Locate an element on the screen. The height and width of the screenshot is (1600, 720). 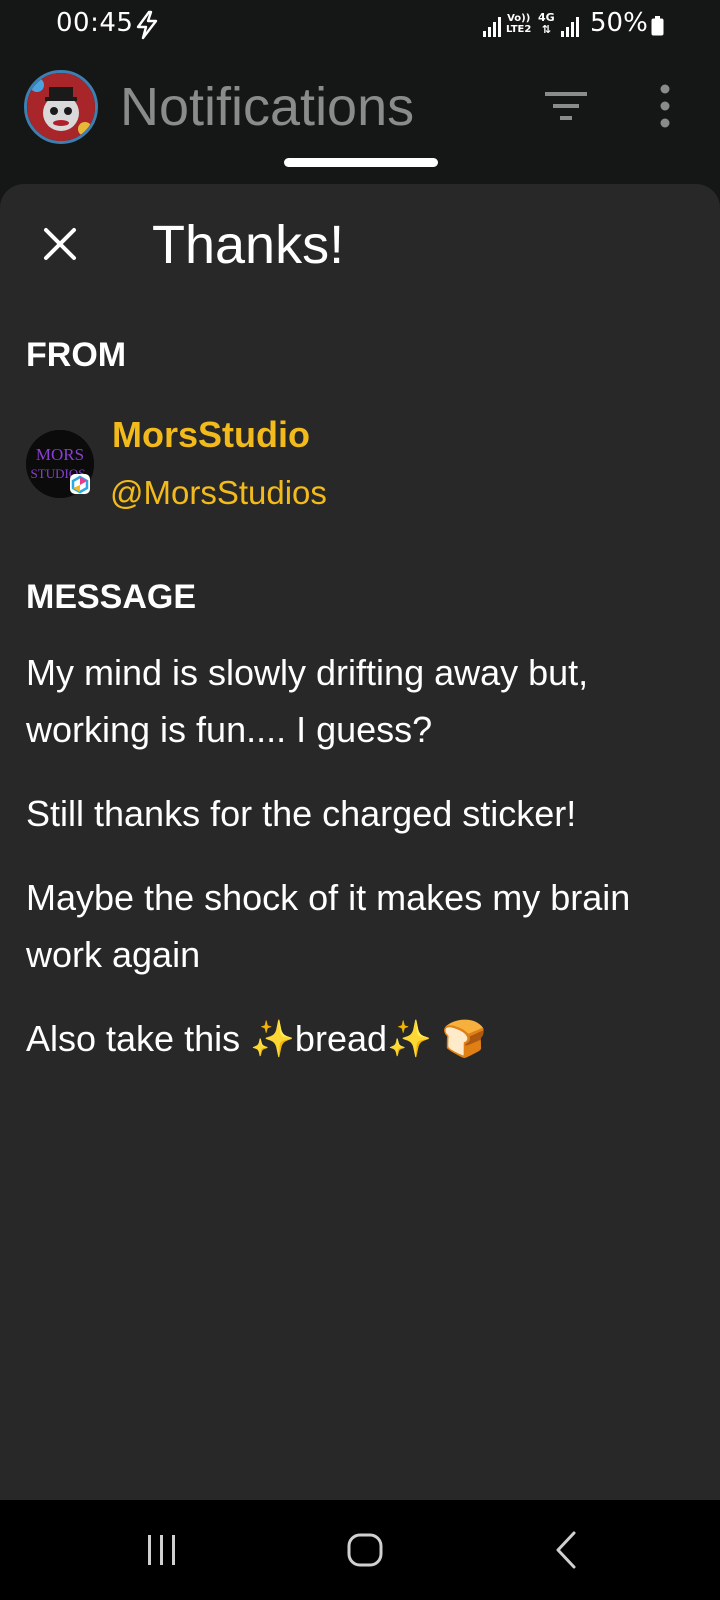
recents-icon is located at coordinates (162, 1550).